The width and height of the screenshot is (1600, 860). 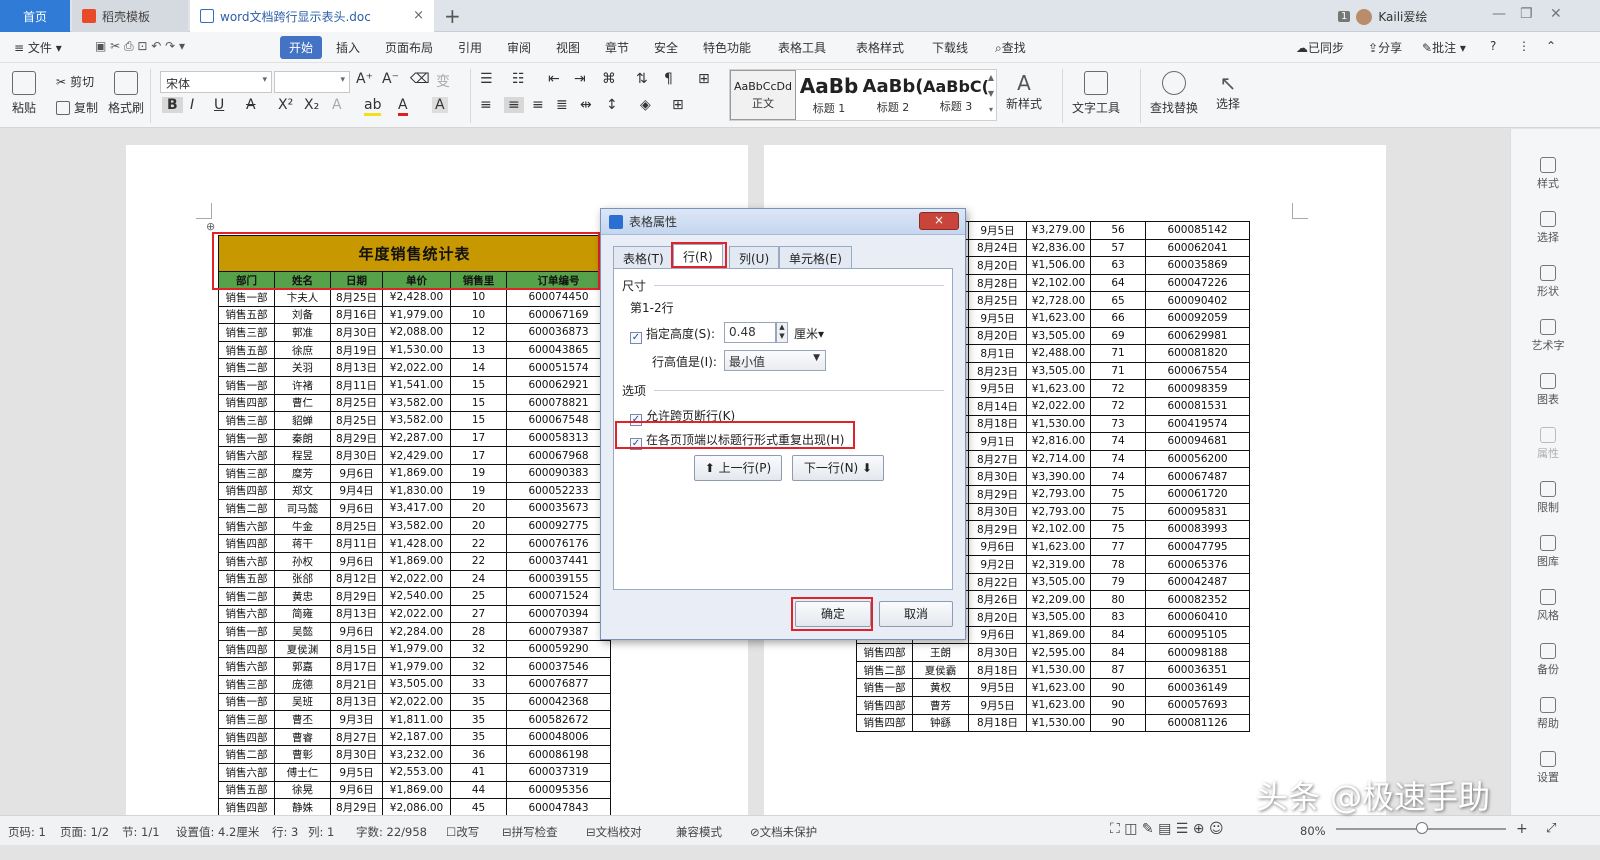 What do you see at coordinates (416, 667) in the screenshot?
I see `table-cell: ¥1,979.00` at bounding box center [416, 667].